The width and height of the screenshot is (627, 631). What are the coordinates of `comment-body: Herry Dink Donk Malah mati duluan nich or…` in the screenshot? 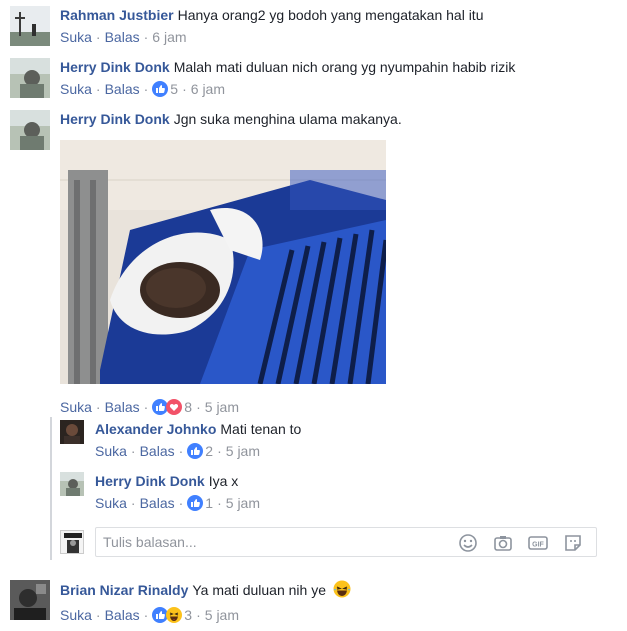 It's located at (338, 79).